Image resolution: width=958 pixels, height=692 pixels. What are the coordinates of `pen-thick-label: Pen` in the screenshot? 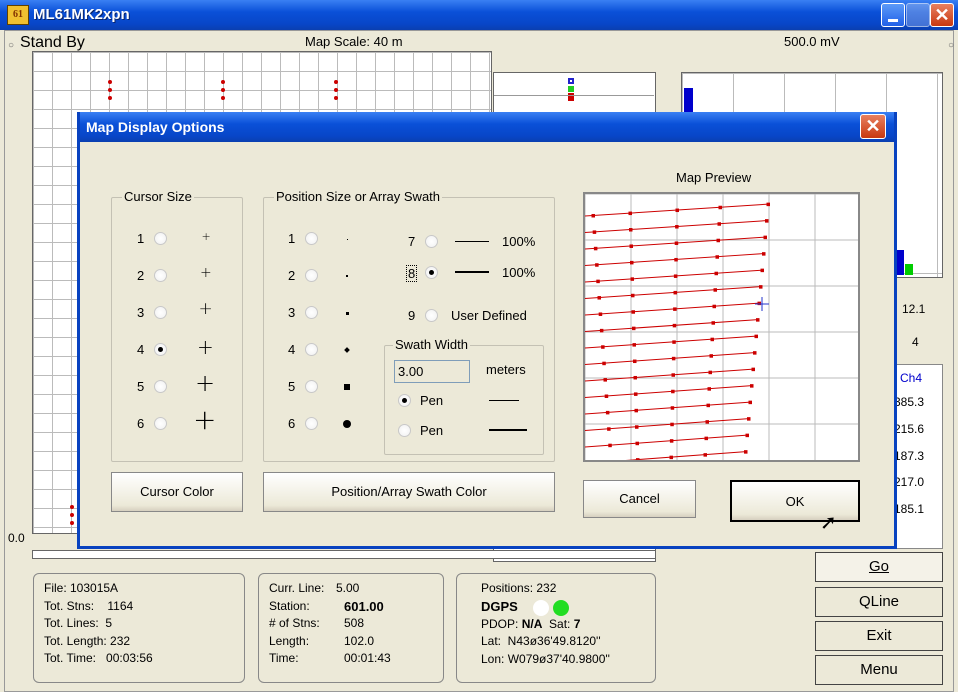 It's located at (432, 430).